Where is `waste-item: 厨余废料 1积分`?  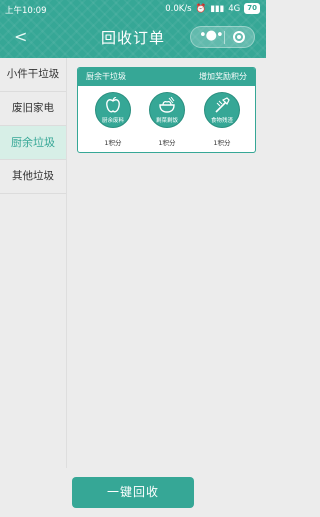 waste-item: 厨余废料 1积分 is located at coordinates (113, 119).